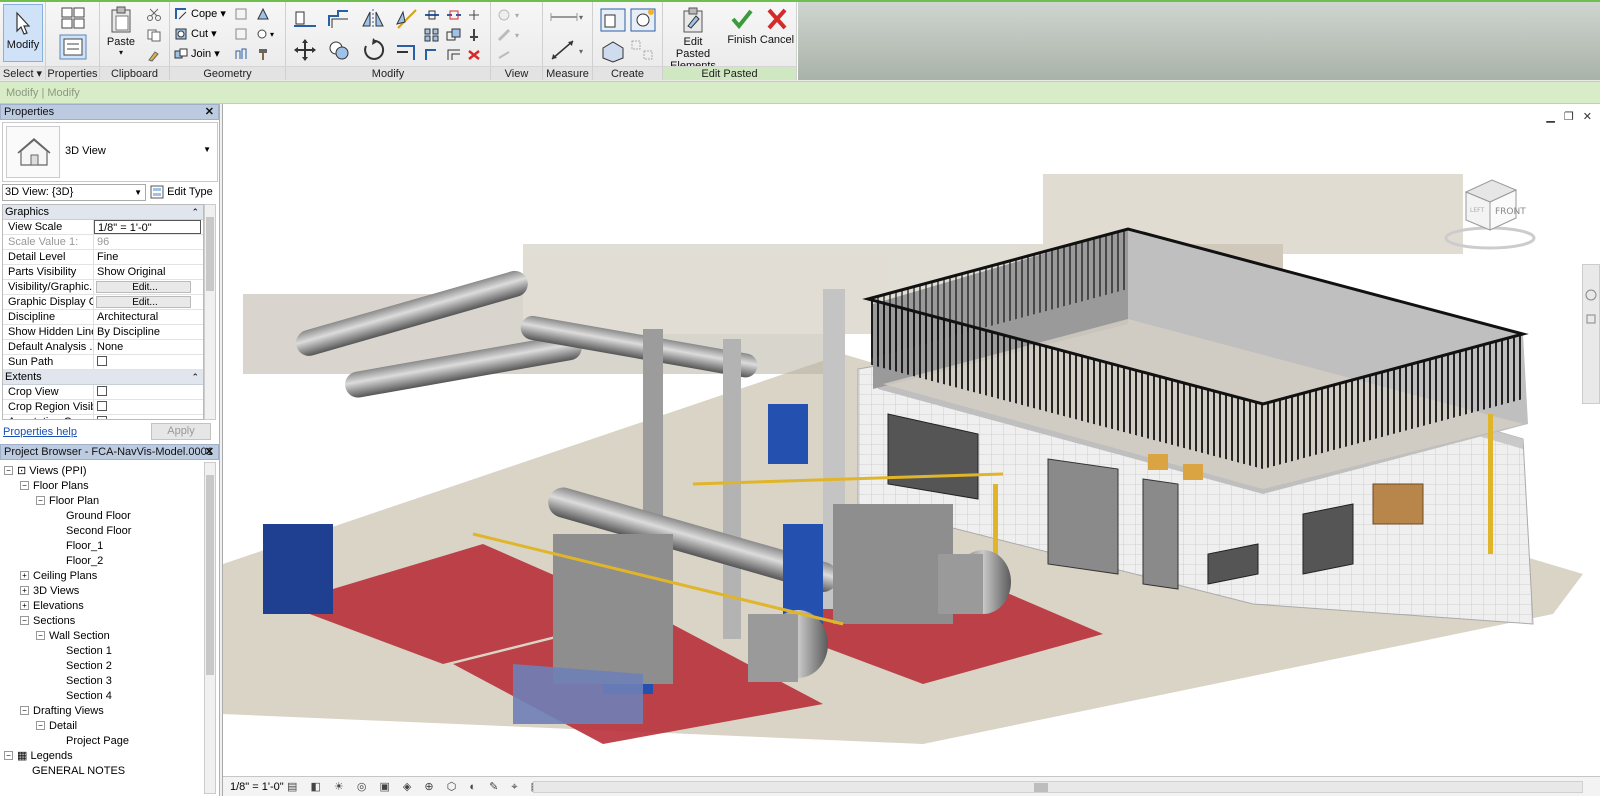 Image resolution: width=1600 pixels, height=796 pixels. I want to click on properties-toggle-icon, so click(73, 47).